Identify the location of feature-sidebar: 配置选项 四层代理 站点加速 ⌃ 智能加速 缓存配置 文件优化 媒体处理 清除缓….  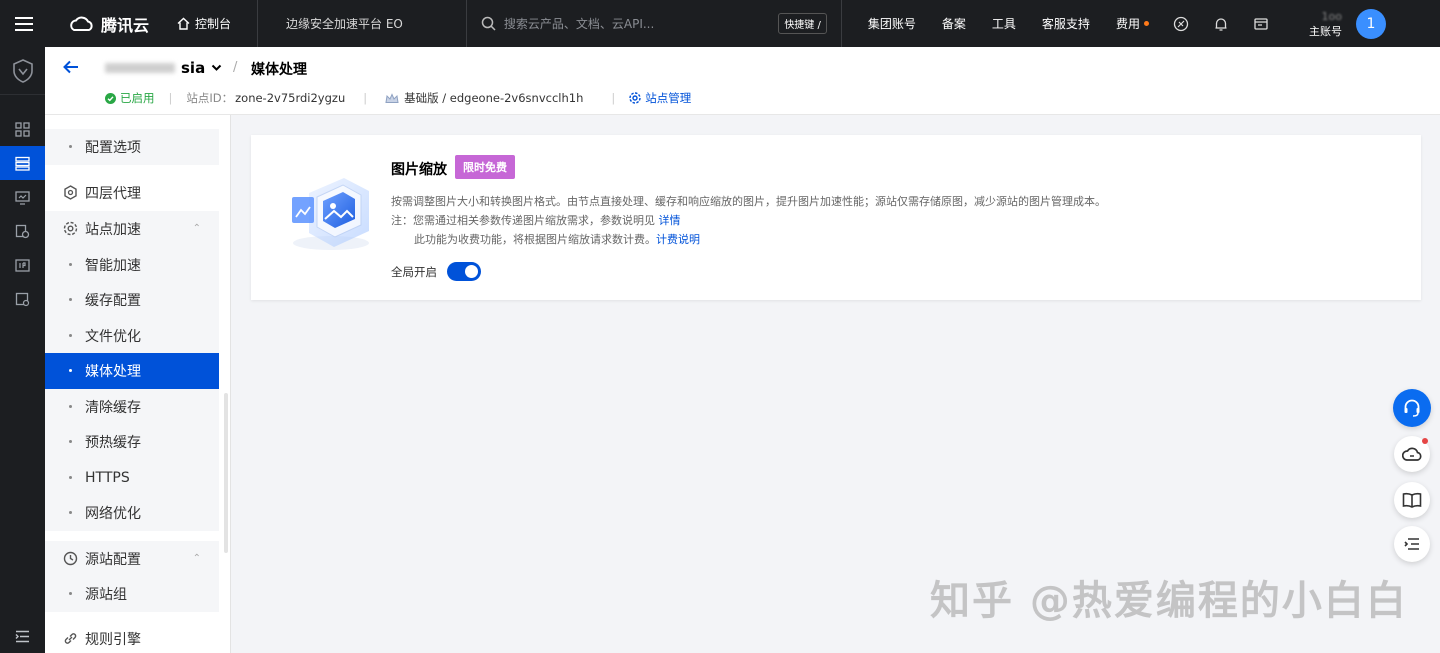
(138, 384).